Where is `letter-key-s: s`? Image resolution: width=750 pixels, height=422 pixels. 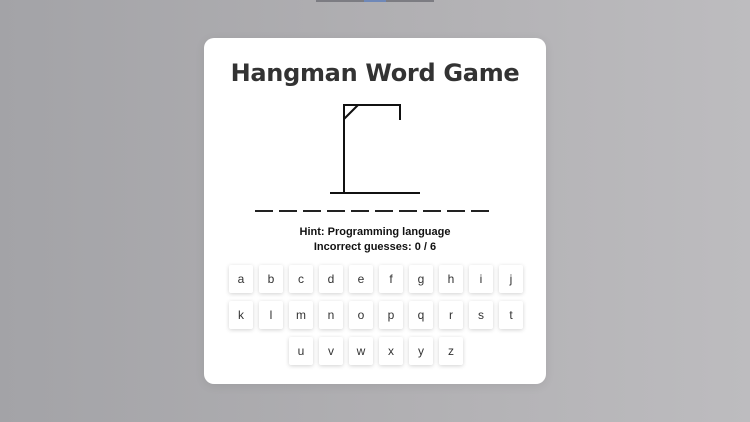 letter-key-s: s is located at coordinates (481, 315).